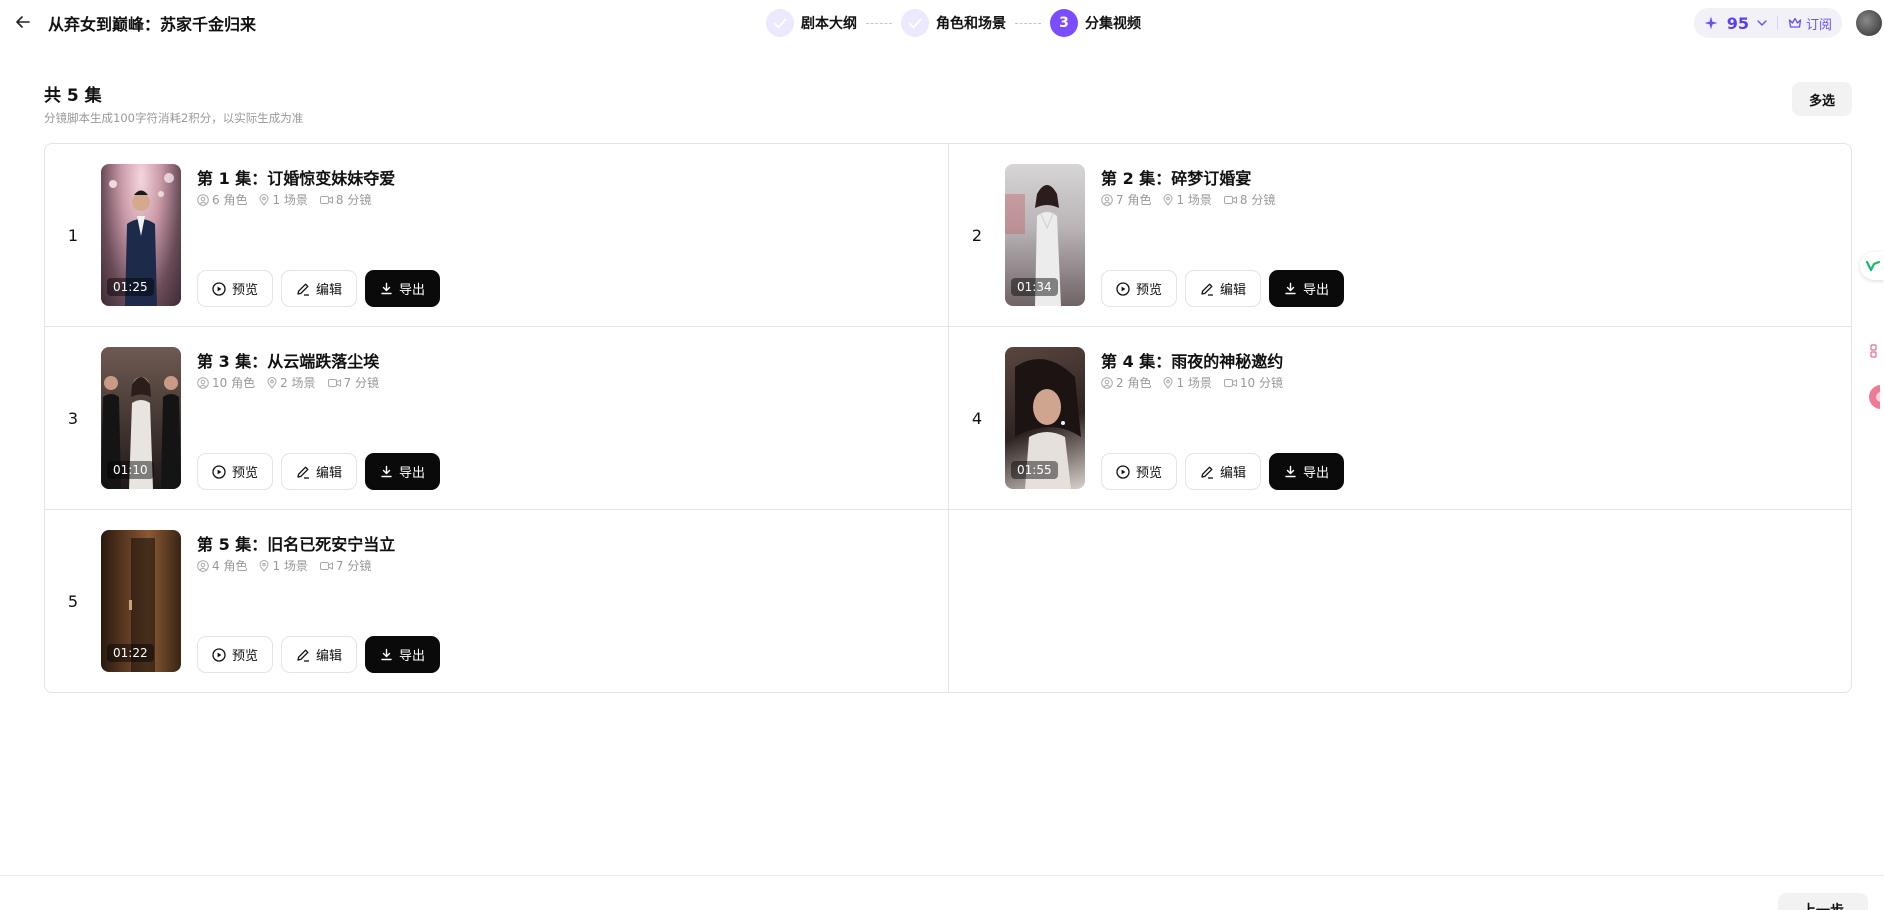 Image resolution: width=1884 pixels, height=910 pixels. Describe the element at coordinates (1134, 200) in the screenshot. I see `role-count-text: 7 角色` at that location.